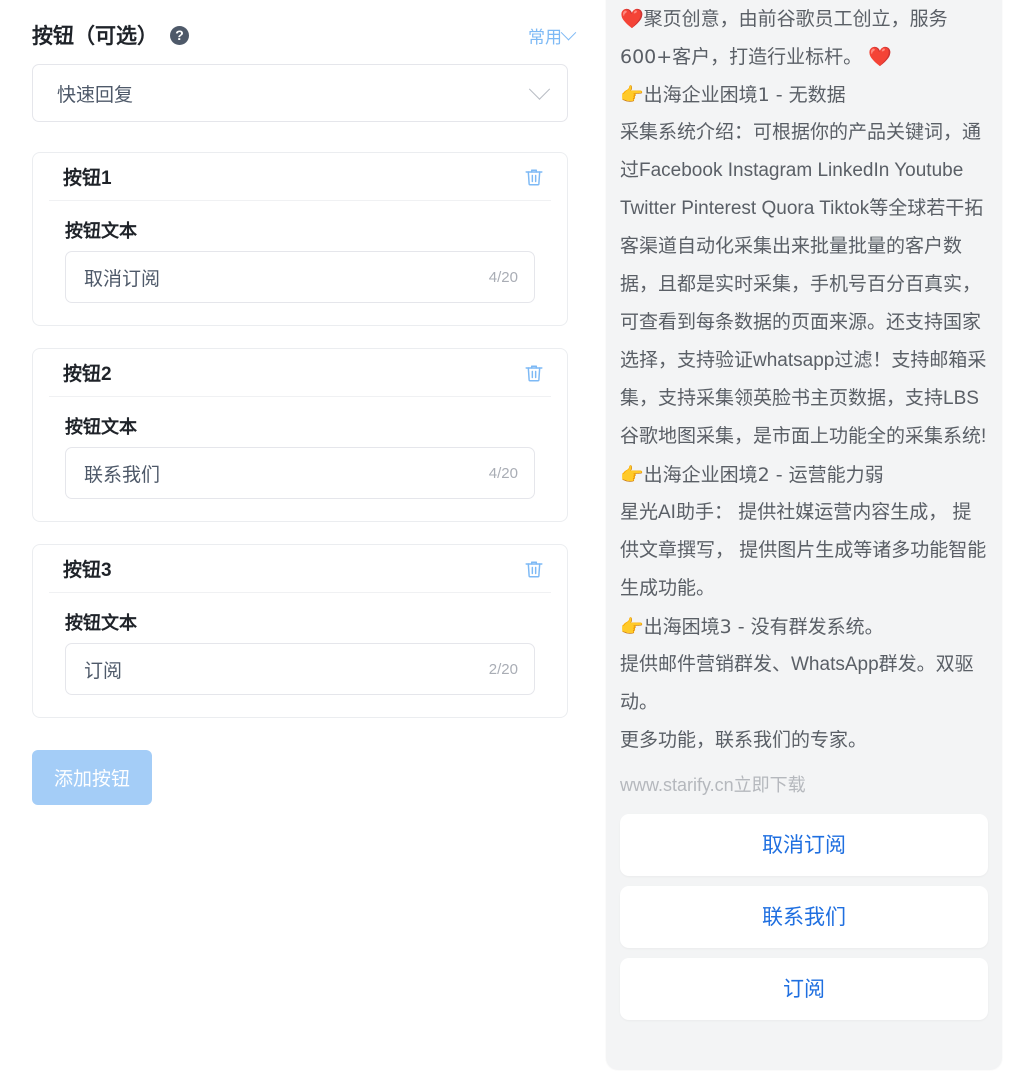 This screenshot has height=1076, width=1028. I want to click on button-card: 按钮2 按钮文本 联系我们 4/20, so click(300, 435).